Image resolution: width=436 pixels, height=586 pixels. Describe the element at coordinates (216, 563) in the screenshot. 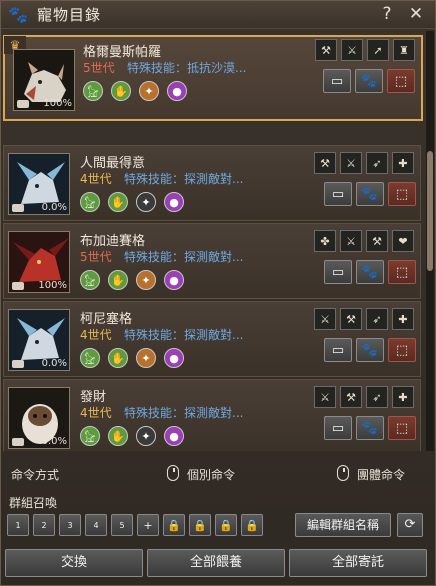

I see `feed-all-button: 全部餵養` at that location.